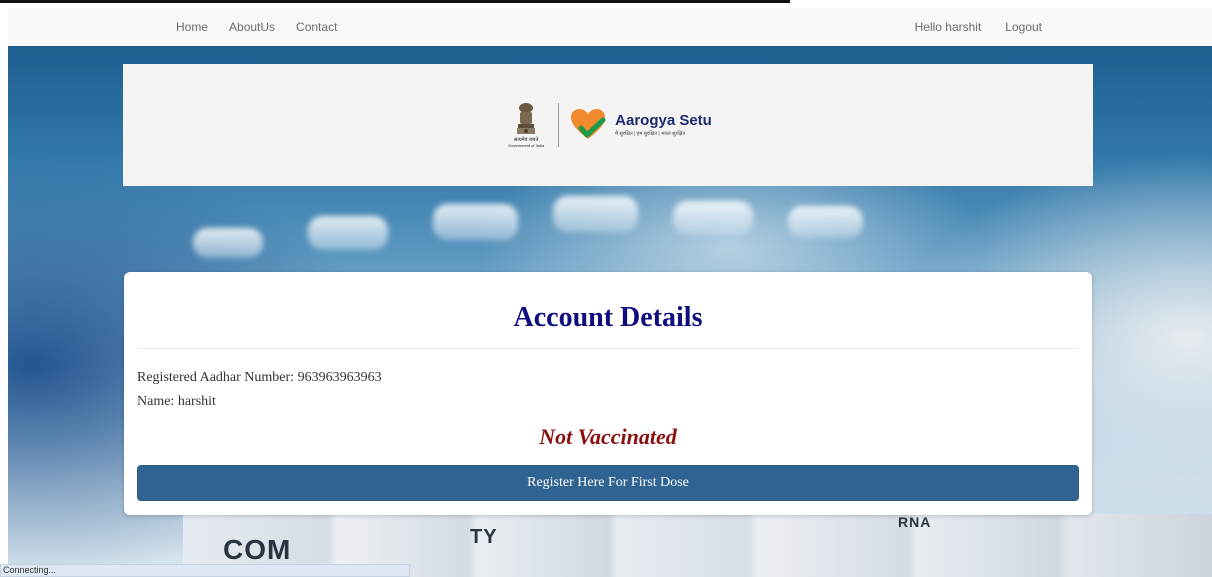 The height and width of the screenshot is (577, 1212). What do you see at coordinates (608, 348) in the screenshot?
I see `card-divider` at bounding box center [608, 348].